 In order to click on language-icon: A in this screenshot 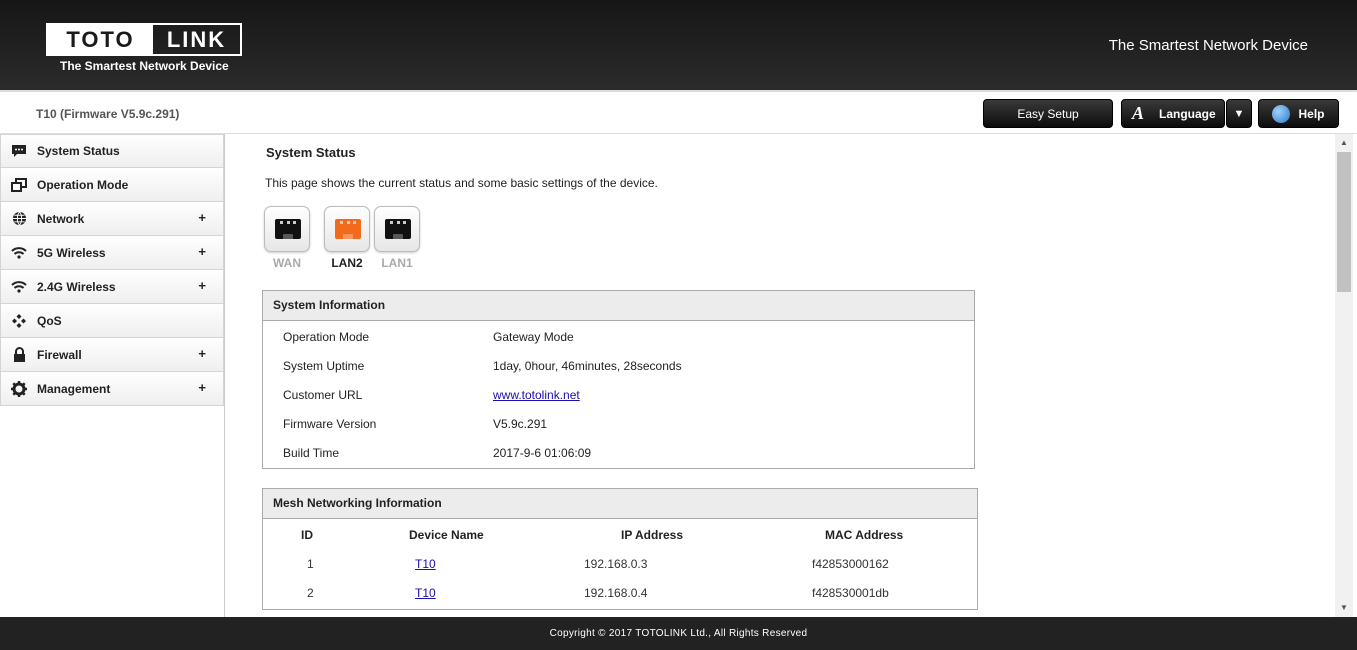, I will do `click(1138, 113)`.